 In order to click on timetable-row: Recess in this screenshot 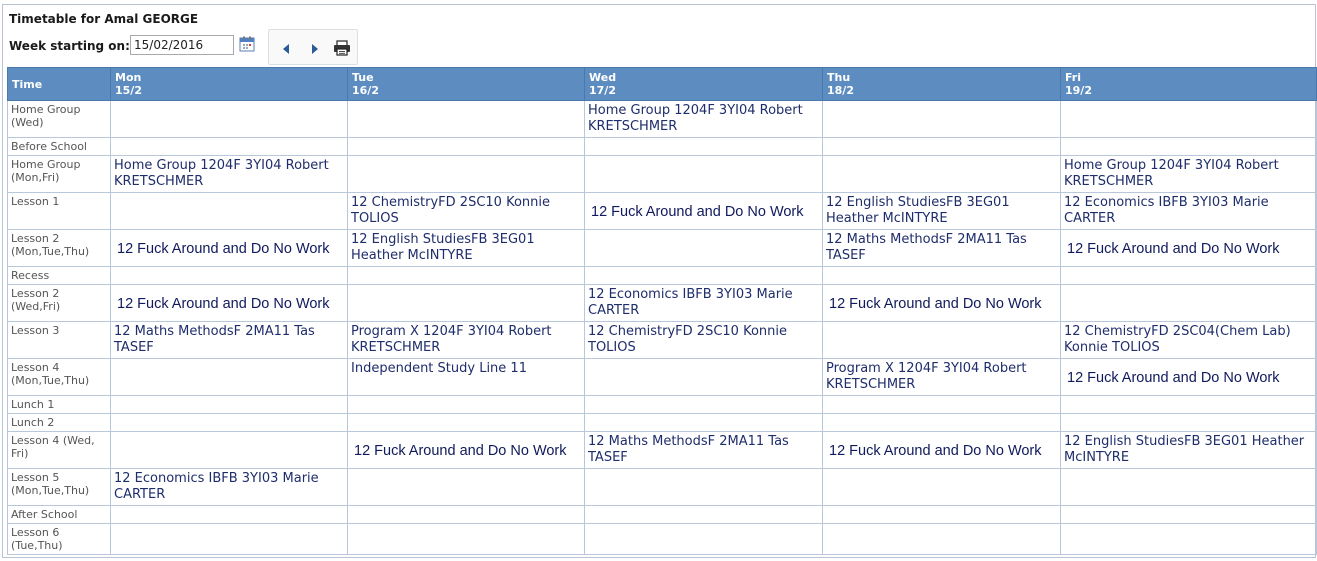, I will do `click(662, 275)`.